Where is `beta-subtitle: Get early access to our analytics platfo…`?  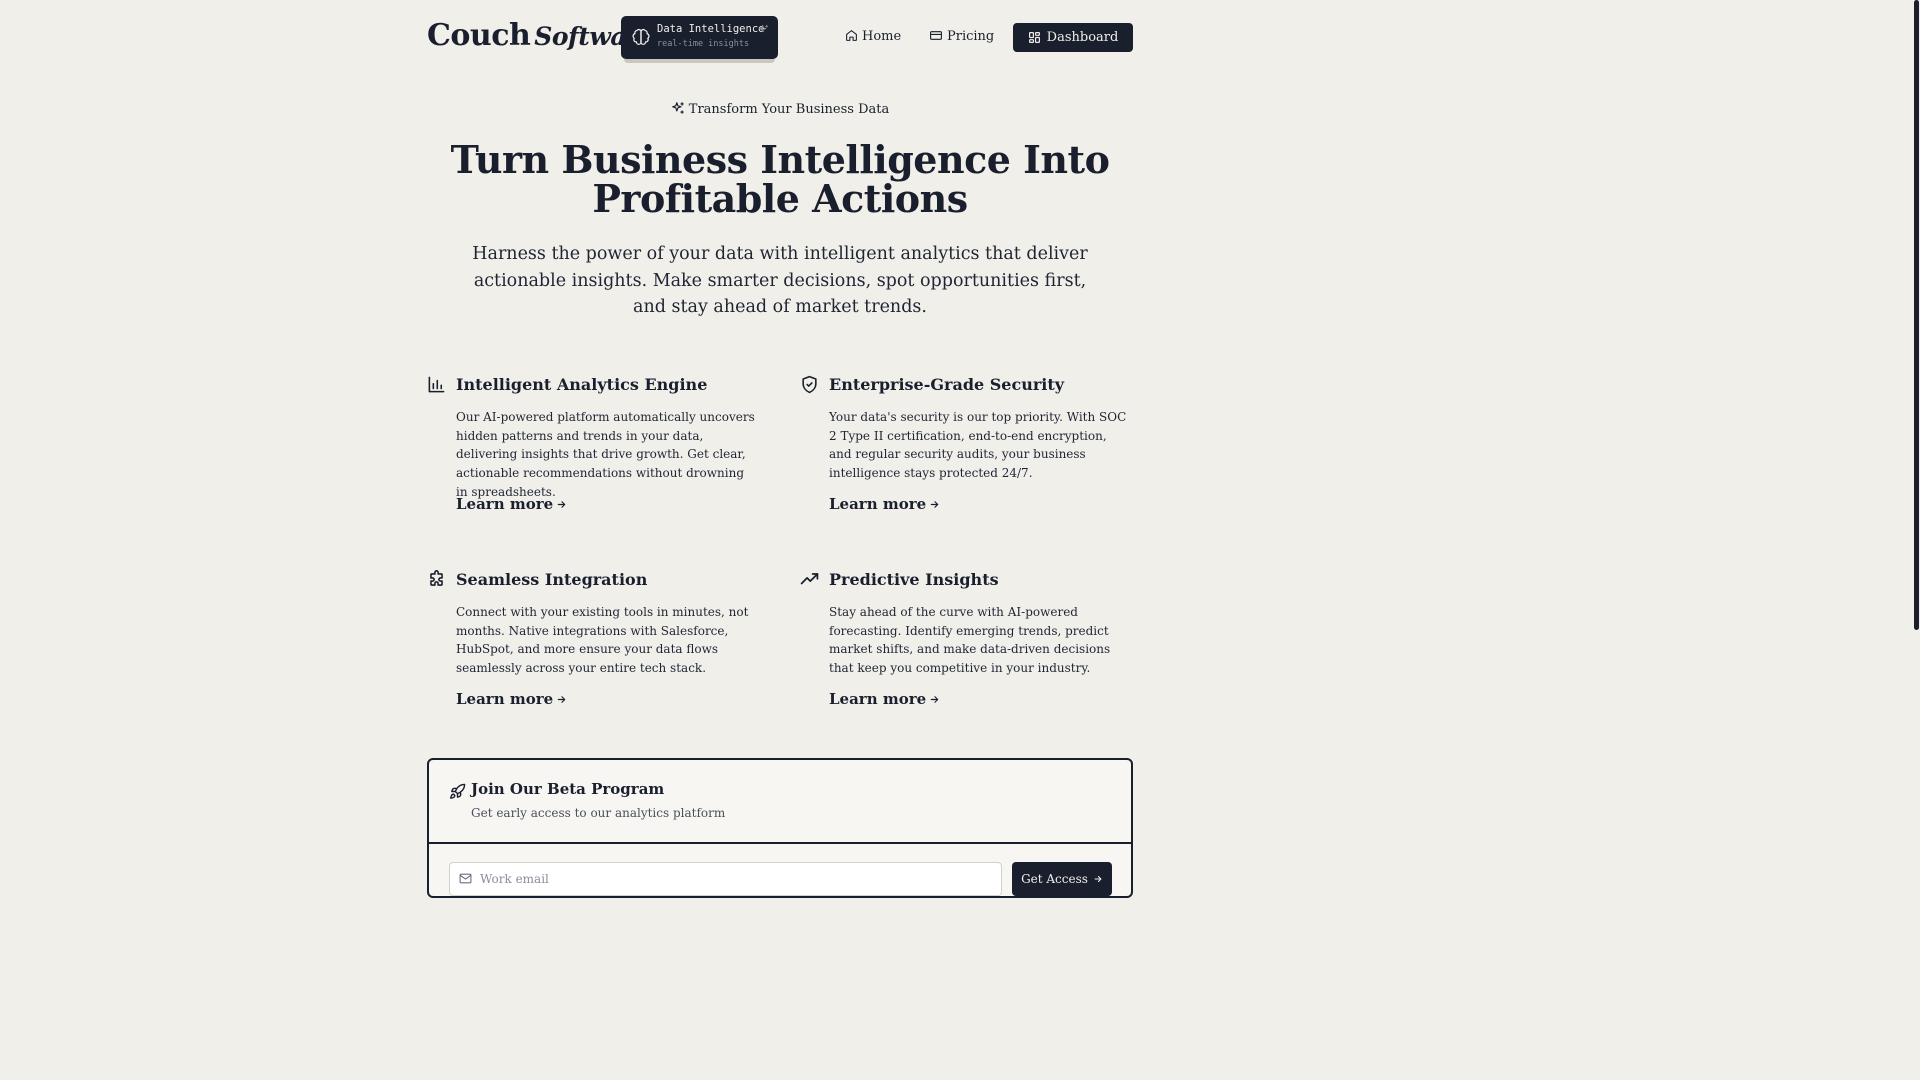
beta-subtitle: Get early access to our analytics platfo… is located at coordinates (598, 813).